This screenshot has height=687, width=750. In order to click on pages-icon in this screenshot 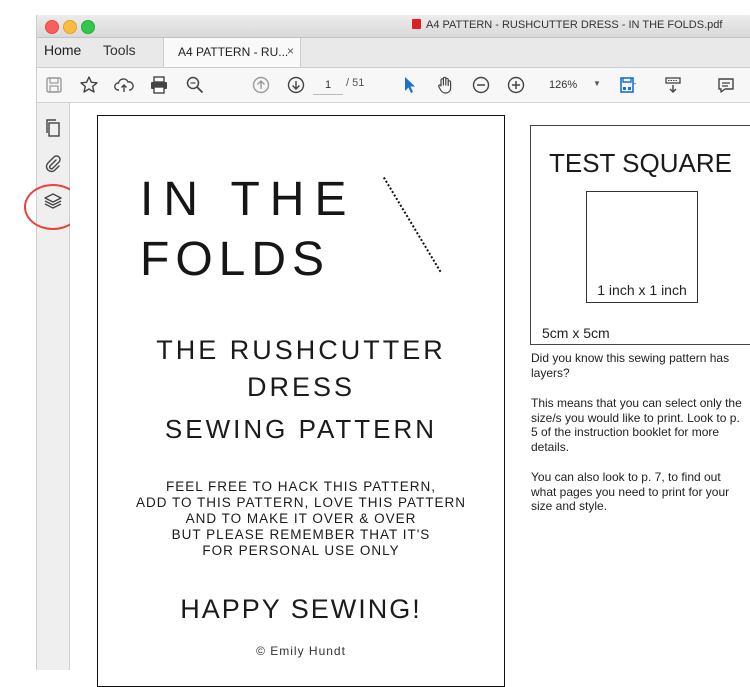, I will do `click(53, 128)`.